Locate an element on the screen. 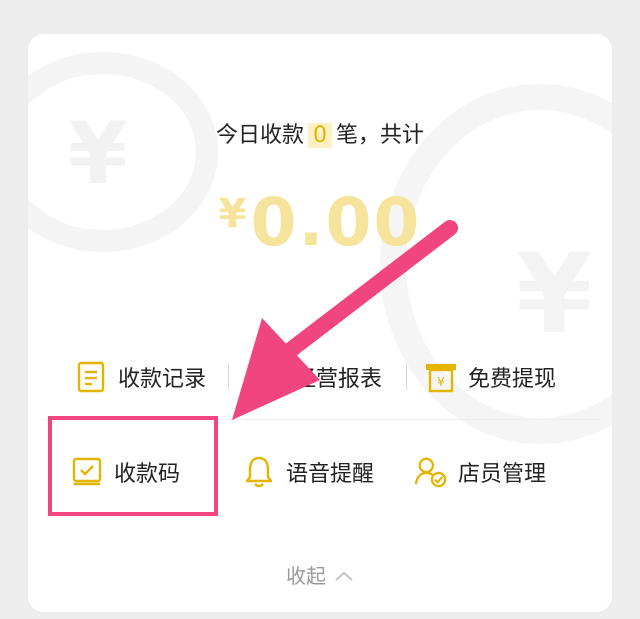  pointer-arrow-icon is located at coordinates (345, 320).